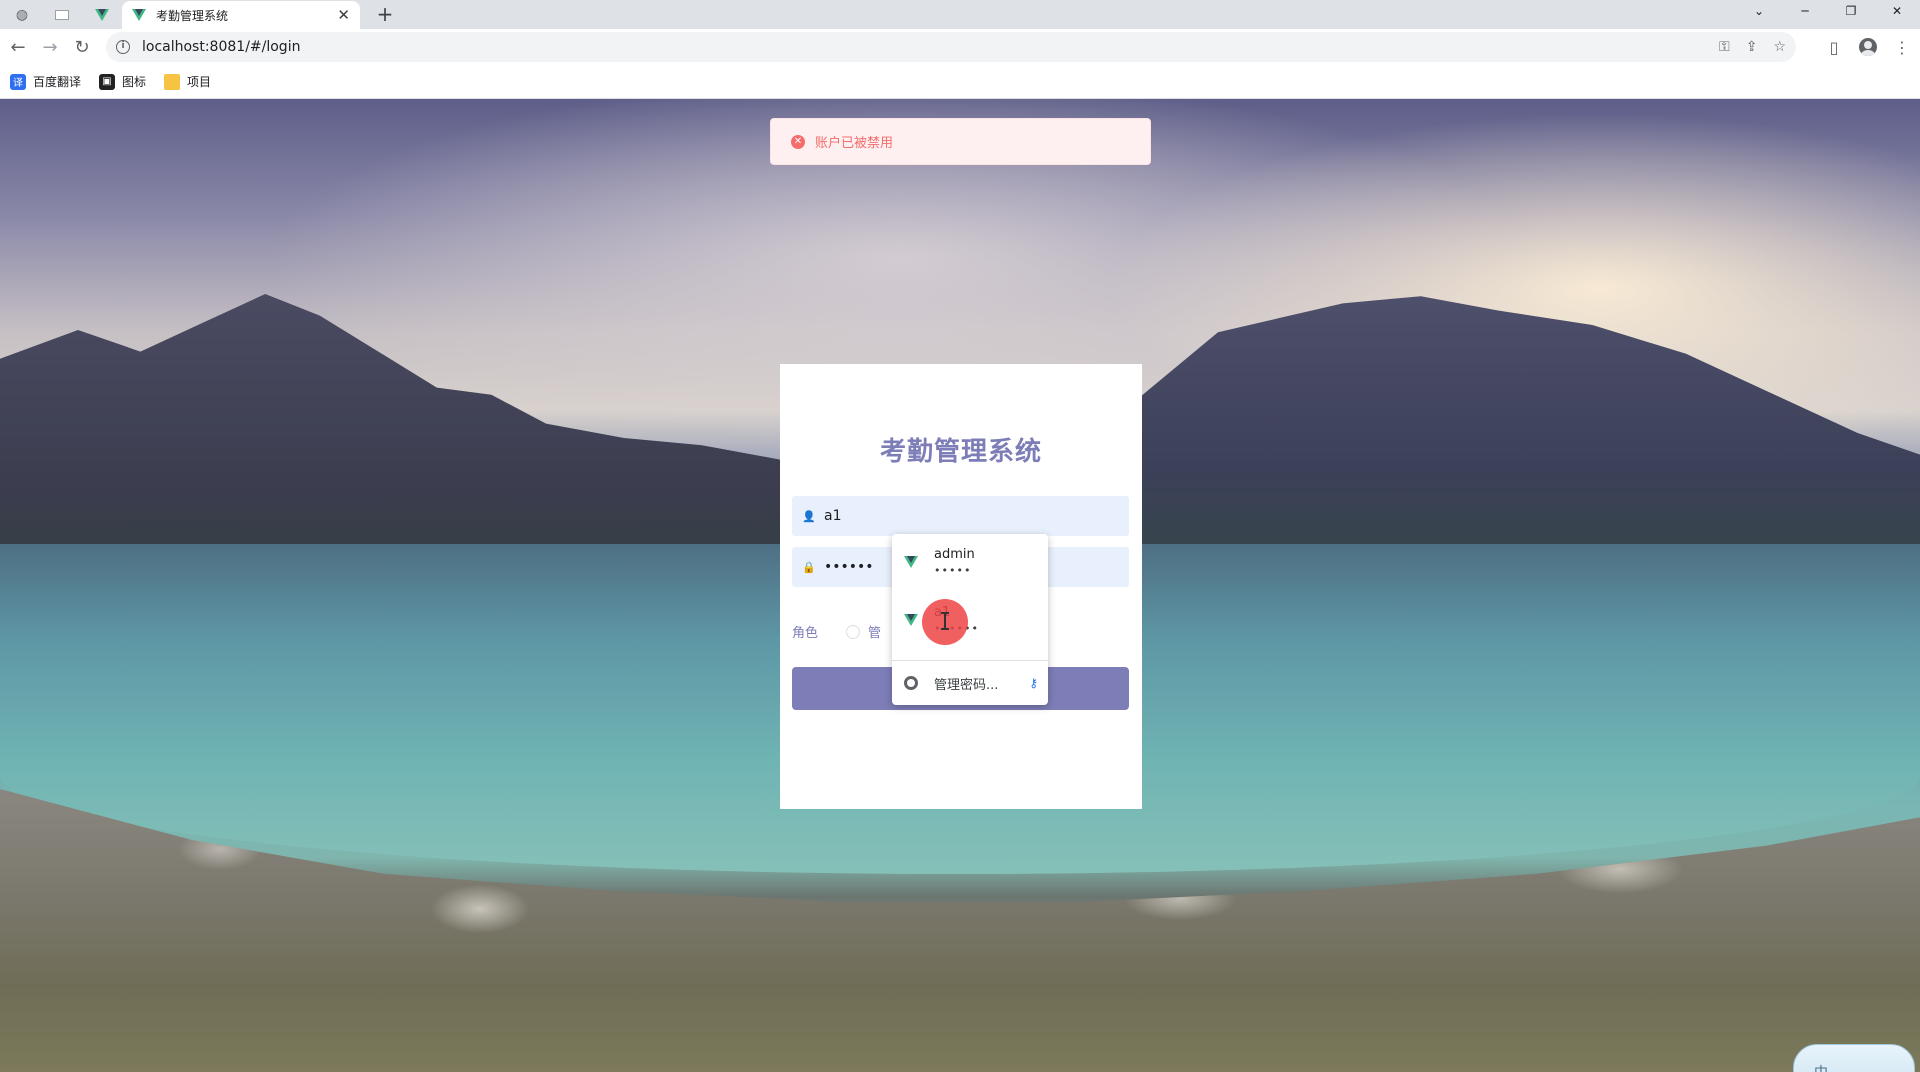  I want to click on reload-icon: ↻, so click(82, 47).